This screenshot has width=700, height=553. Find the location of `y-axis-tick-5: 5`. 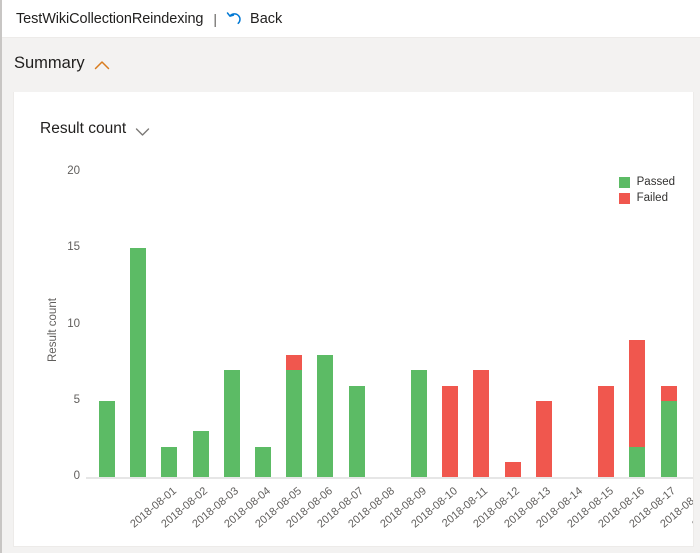

y-axis-tick-5: 5 is located at coordinates (76, 399).